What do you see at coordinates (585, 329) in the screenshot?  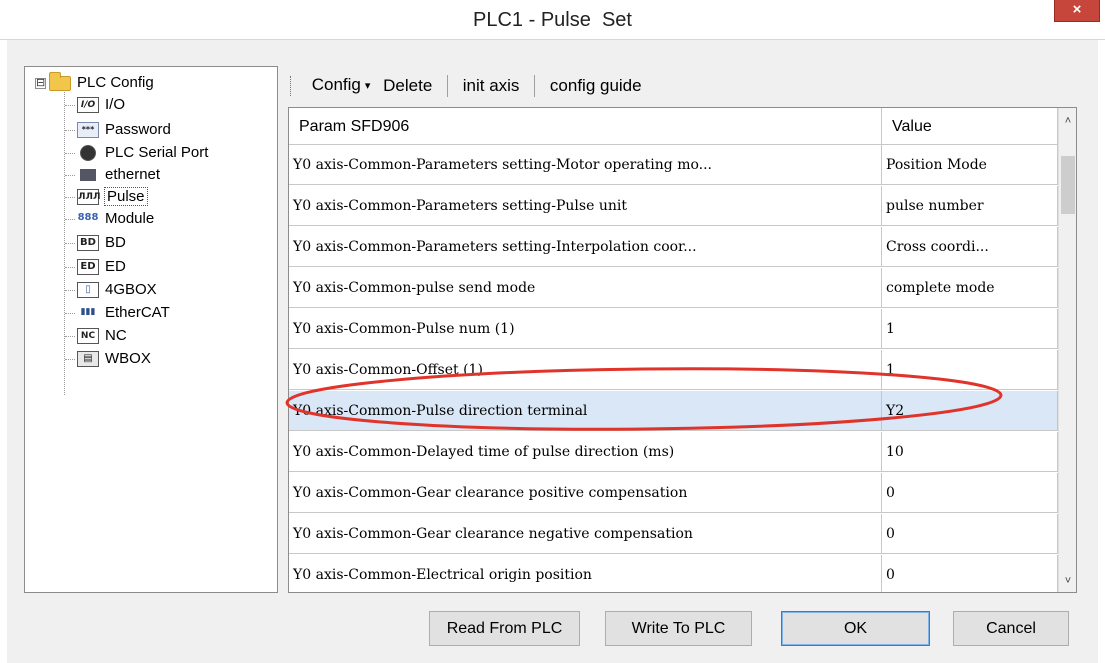 I see `param-cell: Y0 axis-Common-Pulse num (1)` at bounding box center [585, 329].